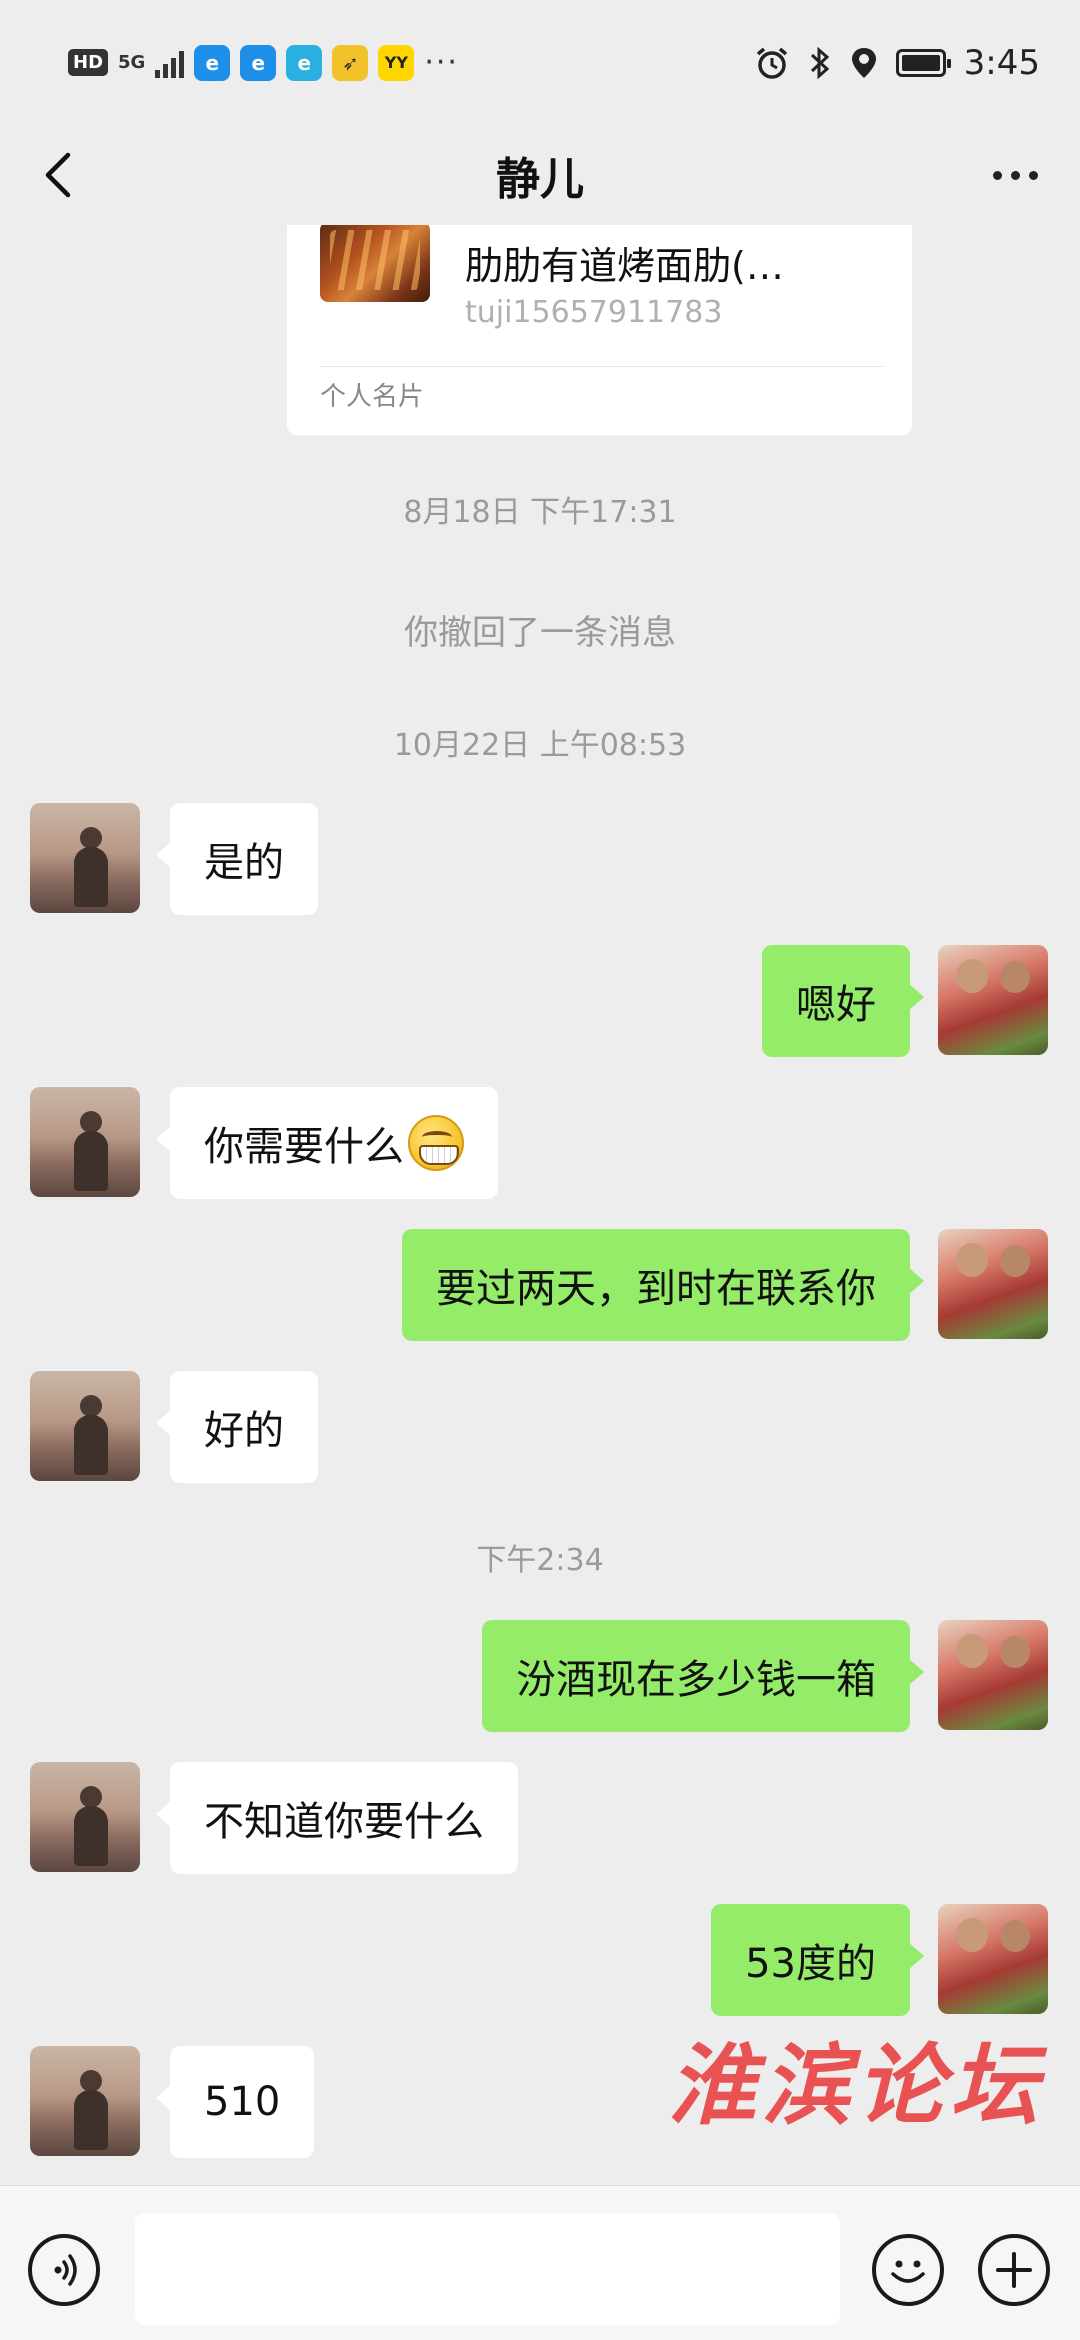  I want to click on timestamp: 8月18日 下午17:31, so click(540, 512).